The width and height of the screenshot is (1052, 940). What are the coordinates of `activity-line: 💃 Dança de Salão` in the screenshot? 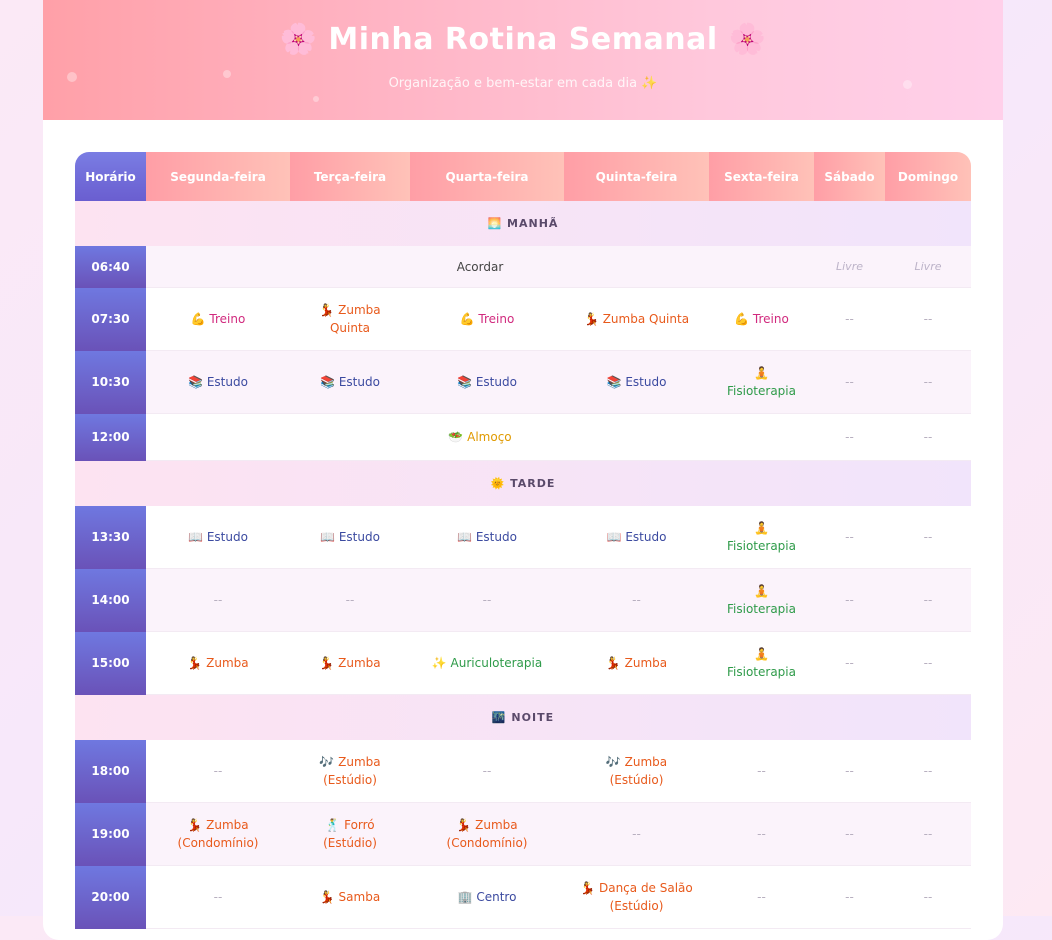 It's located at (636, 888).